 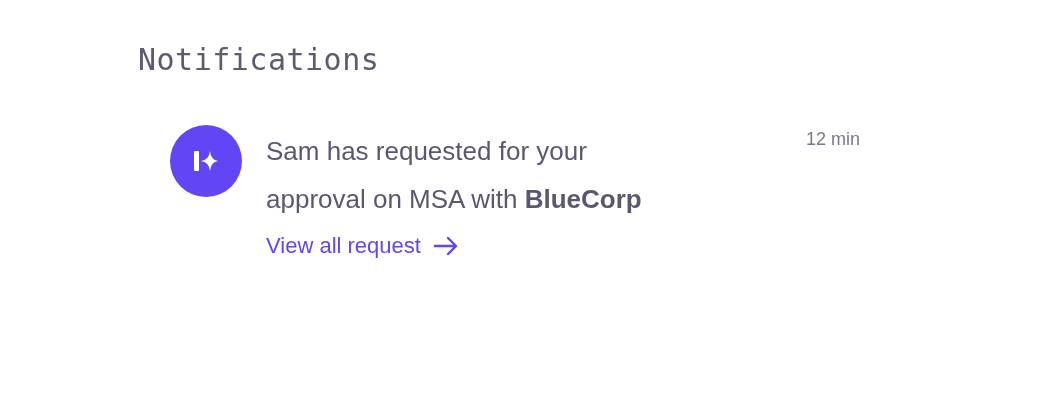 I want to click on notification-time: 12 min, so click(x=833, y=139).